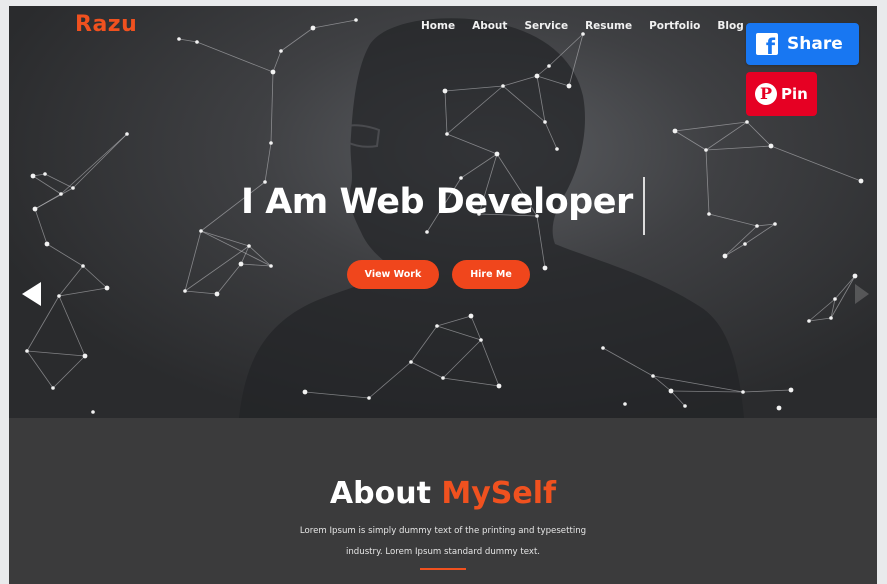  What do you see at coordinates (380, 493) in the screenshot?
I see `about-title-main: About` at bounding box center [380, 493].